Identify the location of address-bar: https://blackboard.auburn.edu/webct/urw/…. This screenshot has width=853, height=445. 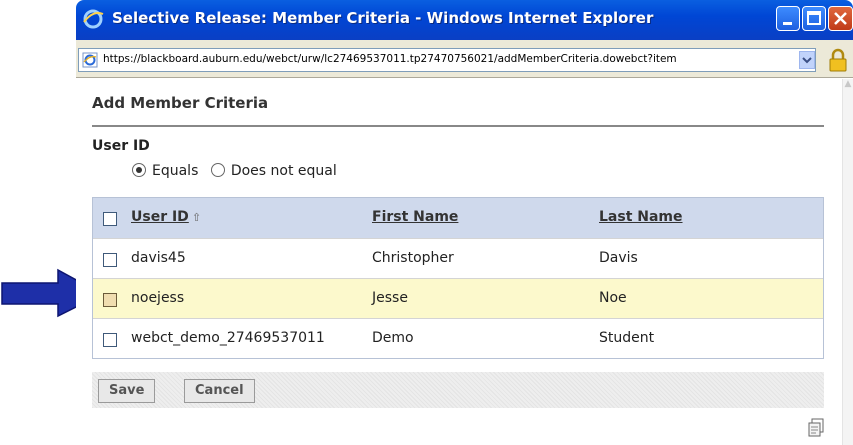
(464, 59).